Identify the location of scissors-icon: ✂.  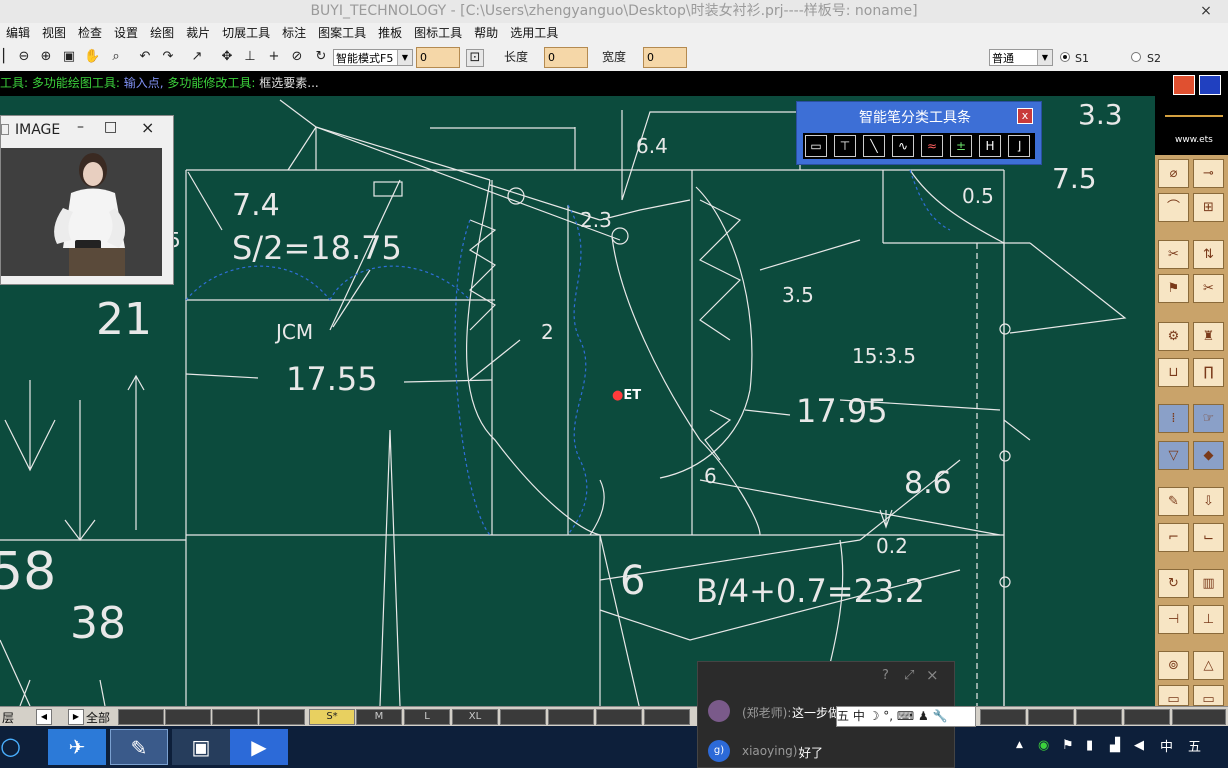
(1173, 254).